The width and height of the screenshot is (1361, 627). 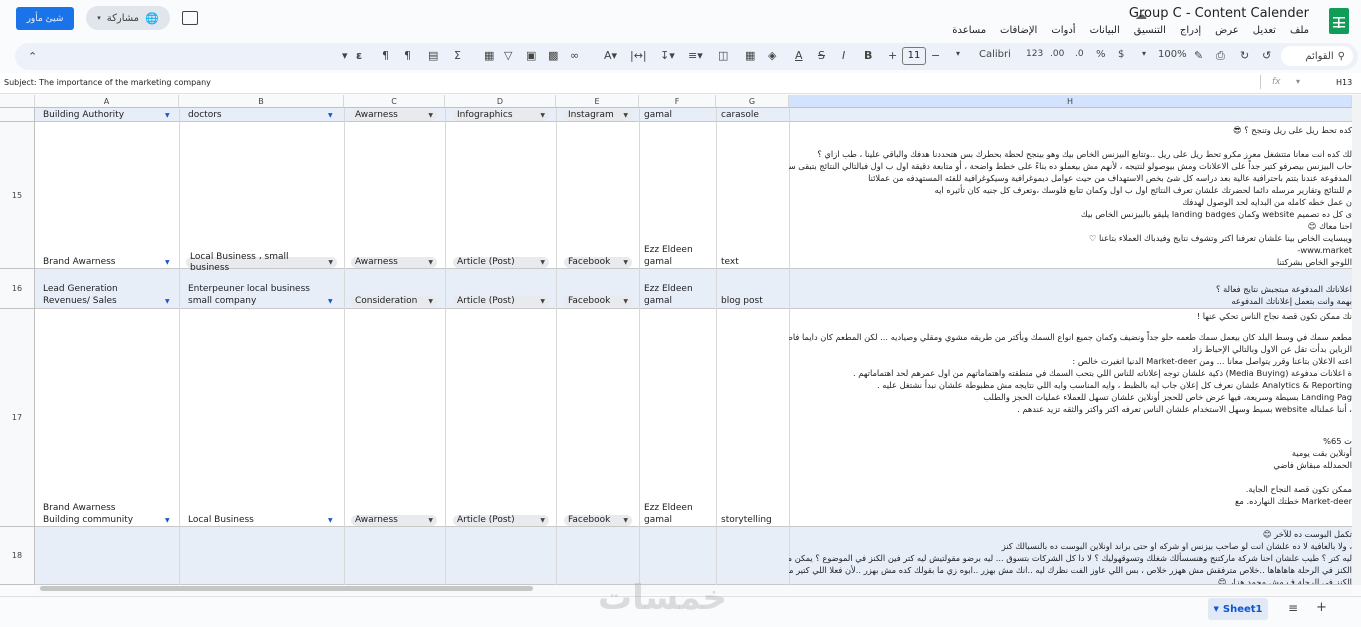 What do you see at coordinates (1079, 54) in the screenshot?
I see `decimal-decrease-button: .0` at bounding box center [1079, 54].